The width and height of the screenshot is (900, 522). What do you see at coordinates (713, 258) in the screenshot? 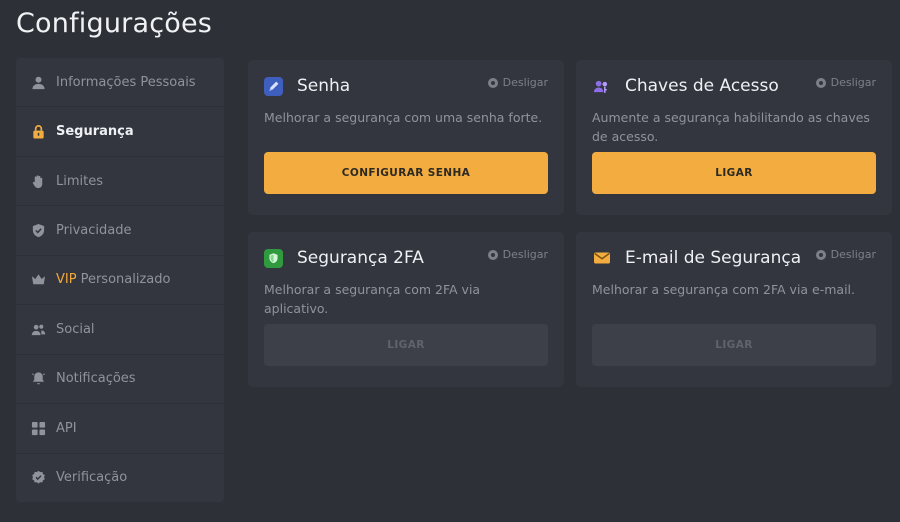
I see `card-title: E-mail de Segurança` at bounding box center [713, 258].